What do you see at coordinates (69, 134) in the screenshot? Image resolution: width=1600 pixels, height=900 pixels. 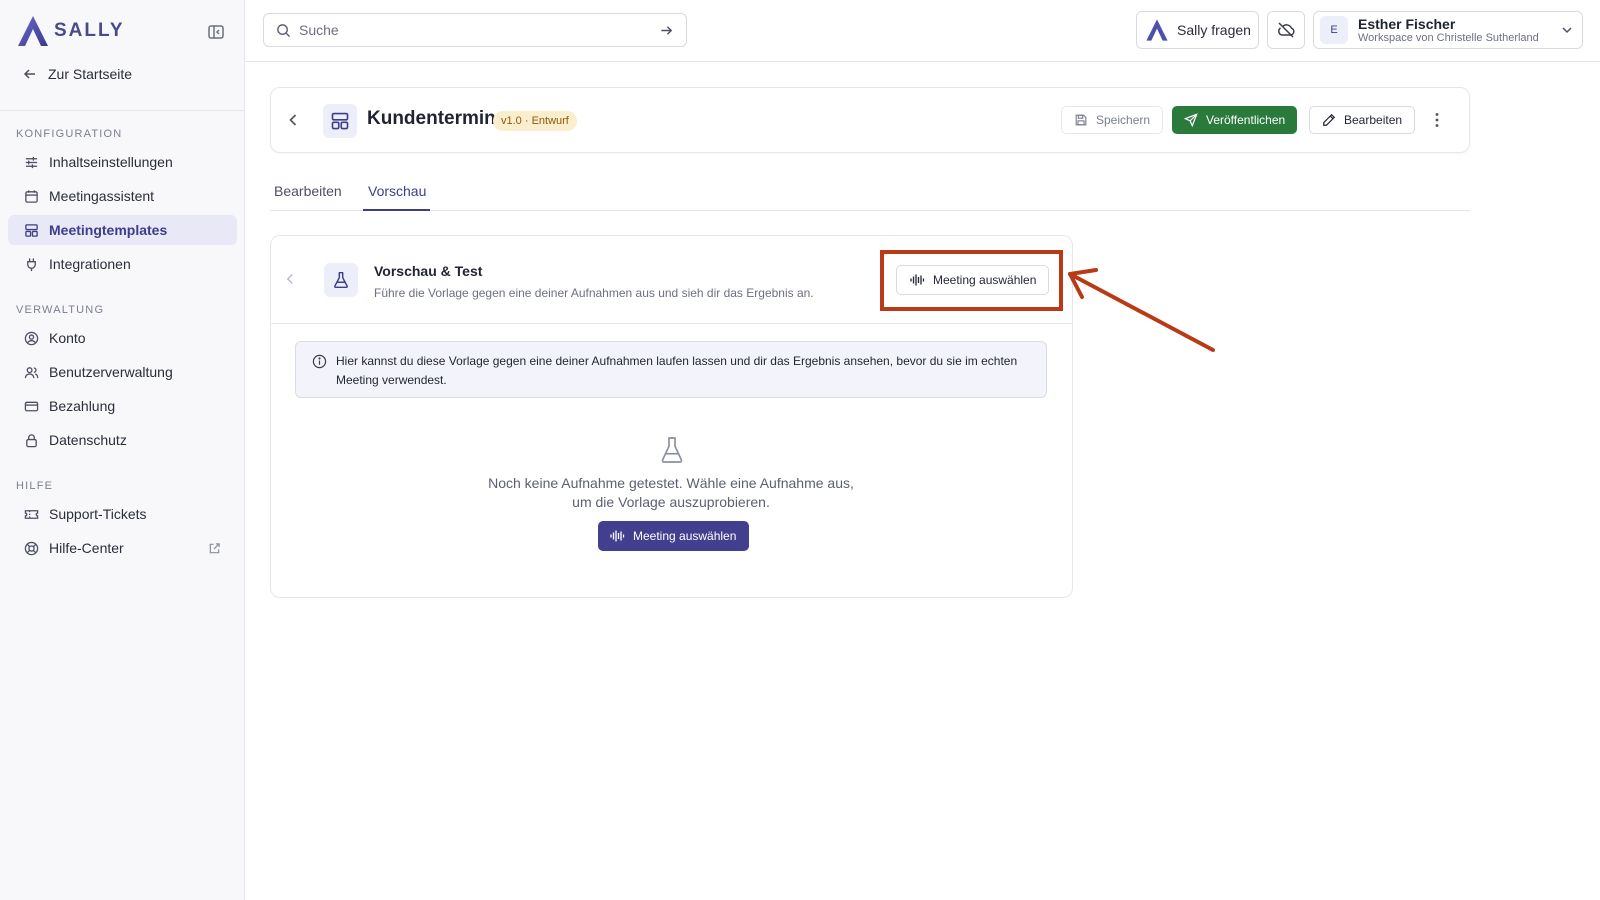 I see `section-title-konfiguration: KONFIGURATION` at bounding box center [69, 134].